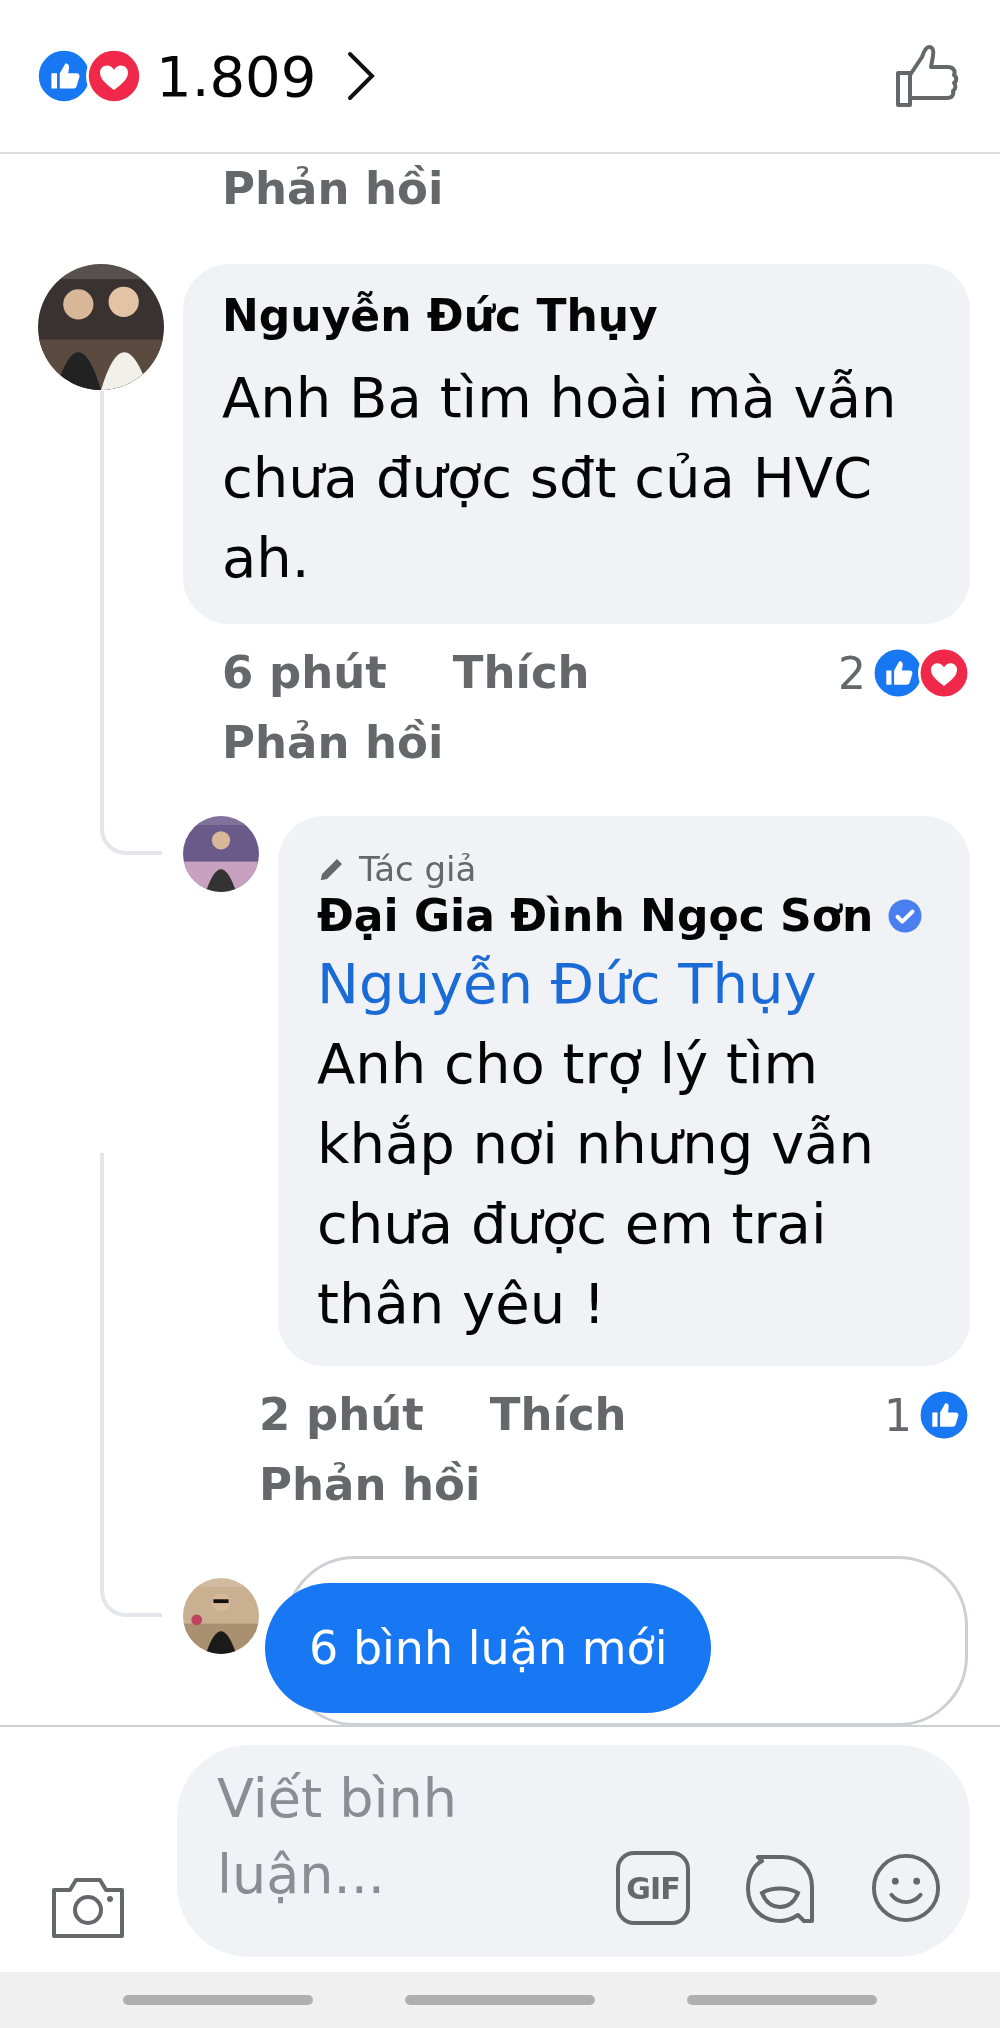 Image resolution: width=1000 pixels, height=2028 pixels. Describe the element at coordinates (304, 673) in the screenshot. I see `time-text: 6 phút` at that location.